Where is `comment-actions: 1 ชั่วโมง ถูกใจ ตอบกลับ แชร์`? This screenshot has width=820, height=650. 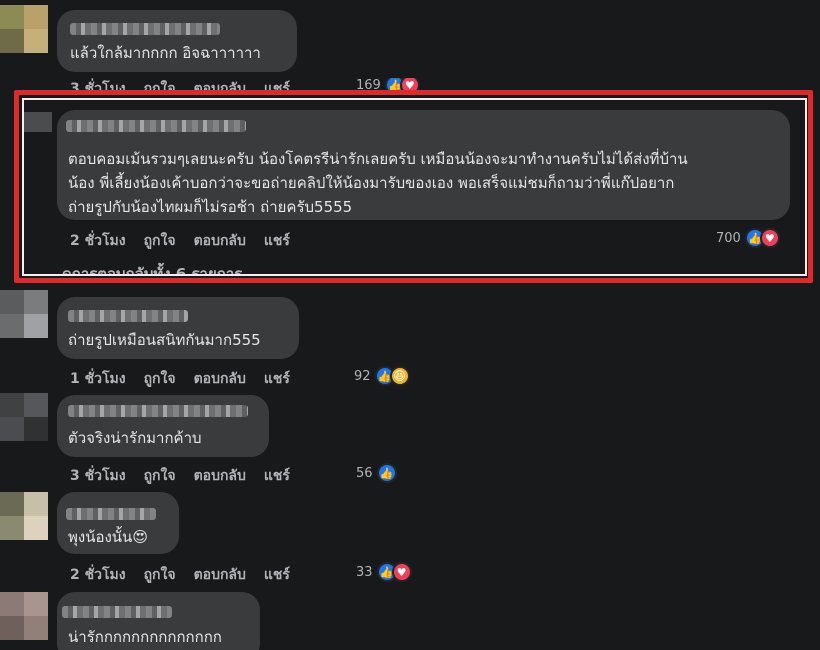
comment-actions: 1 ชั่วโมง ถูกใจ ตอบกลับ แชร์ is located at coordinates (180, 379).